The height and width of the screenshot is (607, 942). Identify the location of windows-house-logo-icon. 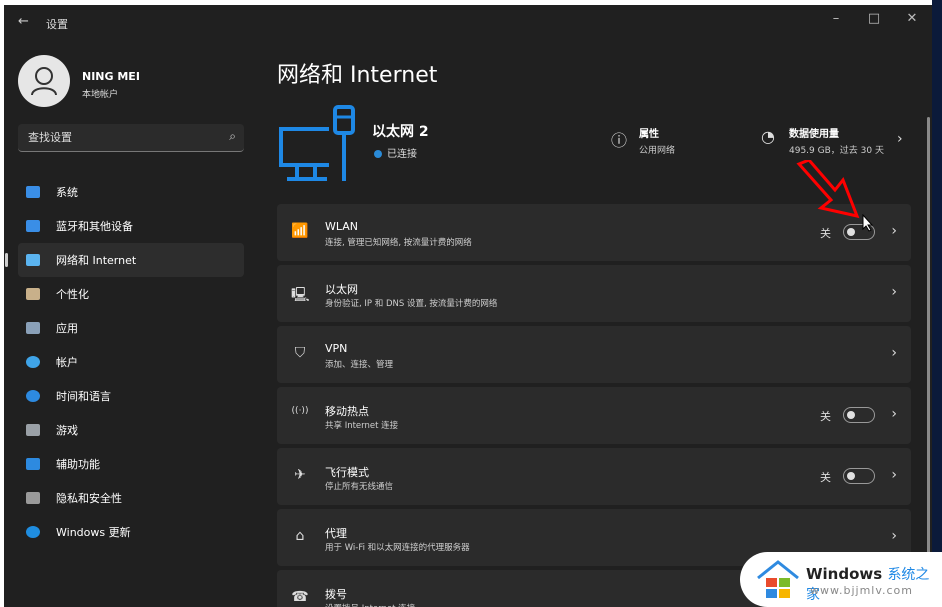
(778, 579).